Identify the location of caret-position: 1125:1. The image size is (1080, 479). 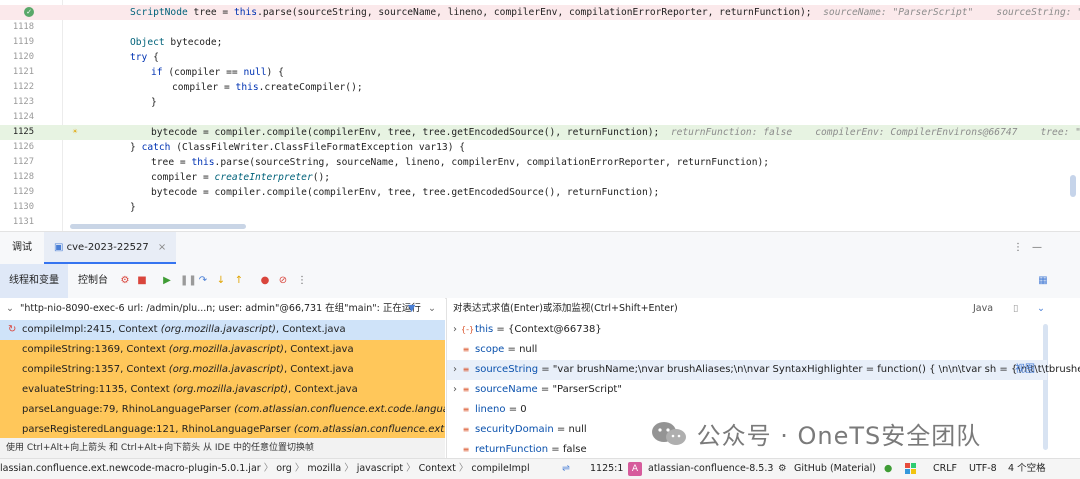
(606, 469).